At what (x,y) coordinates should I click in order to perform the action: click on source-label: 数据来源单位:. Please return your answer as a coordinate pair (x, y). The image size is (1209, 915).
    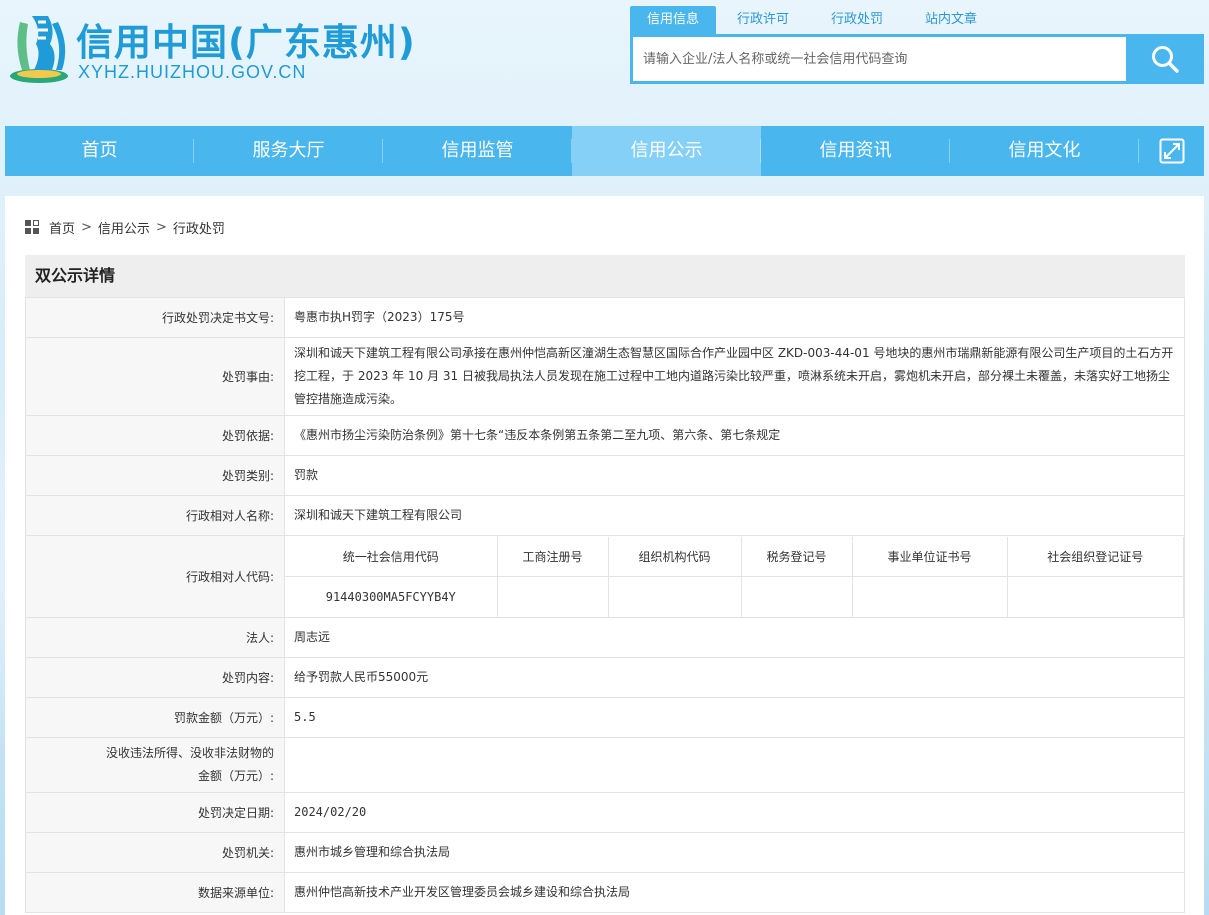
    Looking at the image, I should click on (155, 892).